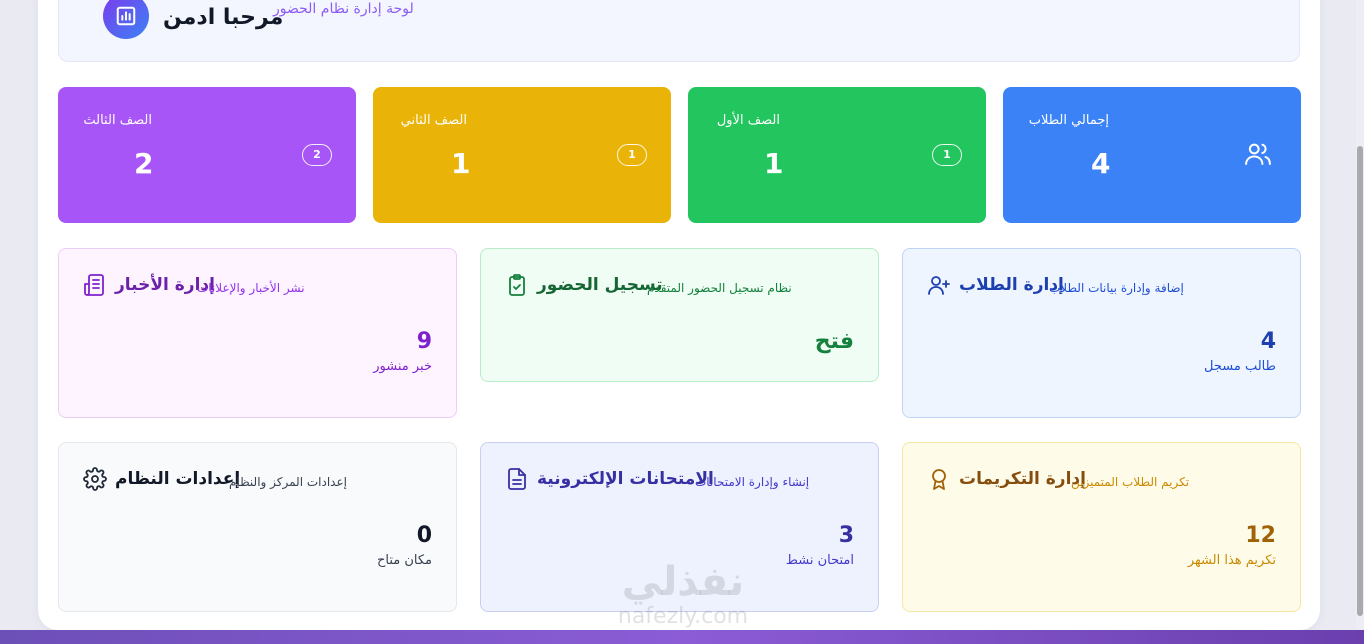  What do you see at coordinates (625, 479) in the screenshot?
I see `feature-title: الامتحانات الإلكترونية` at bounding box center [625, 479].